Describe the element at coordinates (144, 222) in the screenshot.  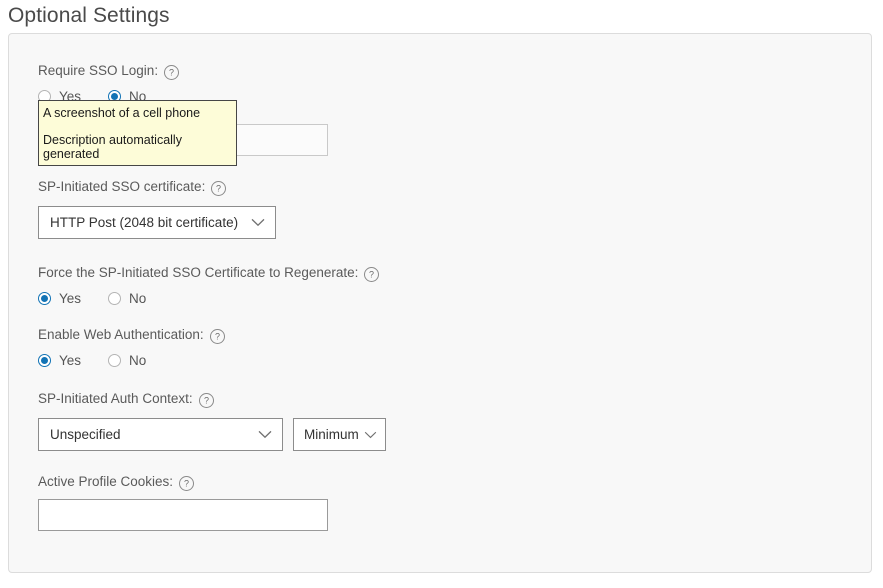
I see `select-value: HTTP Post (2048 bit certificate)` at that location.